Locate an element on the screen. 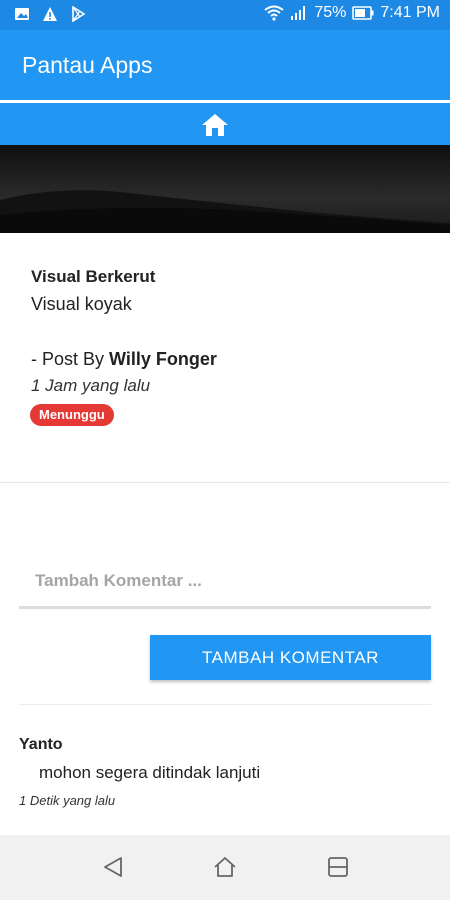 The width and height of the screenshot is (450, 900). home-bar is located at coordinates (225, 124).